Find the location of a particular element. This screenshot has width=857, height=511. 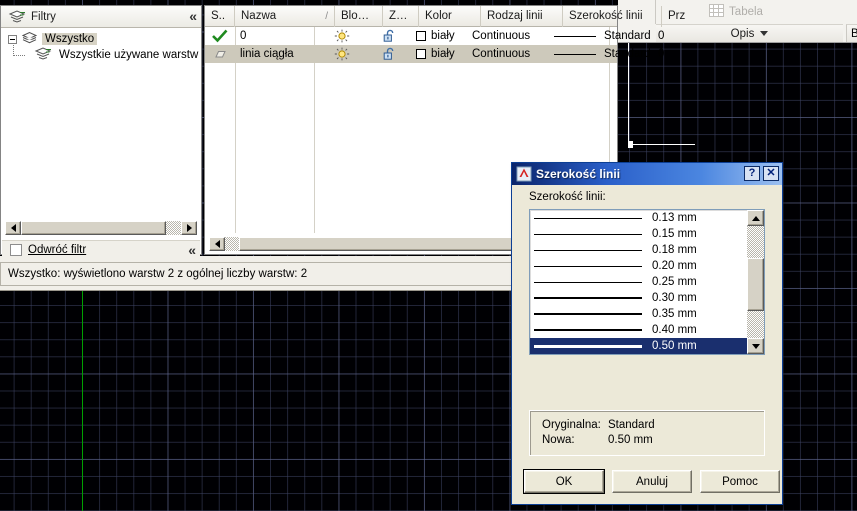

lineweight-item-label: 0.18 mm is located at coordinates (674, 250).